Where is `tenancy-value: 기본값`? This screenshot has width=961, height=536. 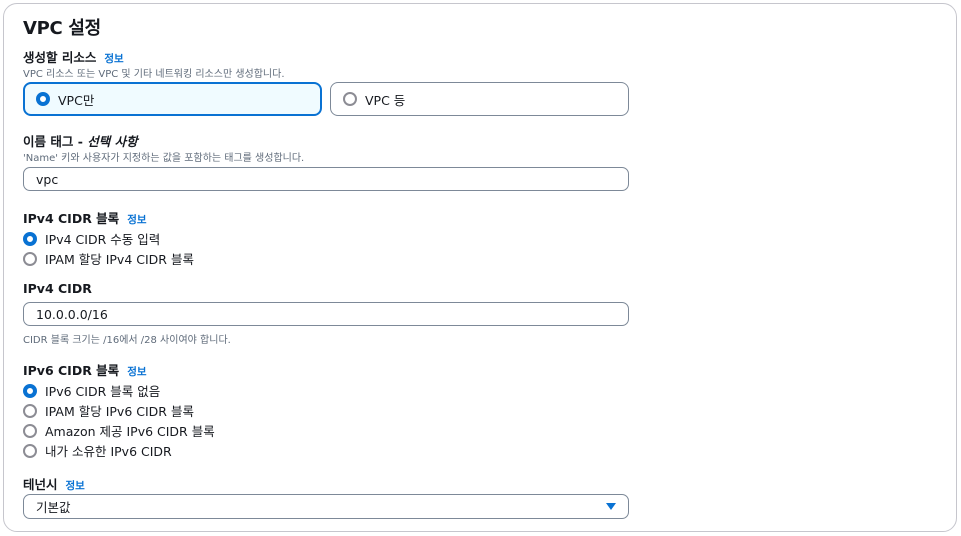 tenancy-value: 기본값 is located at coordinates (53, 507).